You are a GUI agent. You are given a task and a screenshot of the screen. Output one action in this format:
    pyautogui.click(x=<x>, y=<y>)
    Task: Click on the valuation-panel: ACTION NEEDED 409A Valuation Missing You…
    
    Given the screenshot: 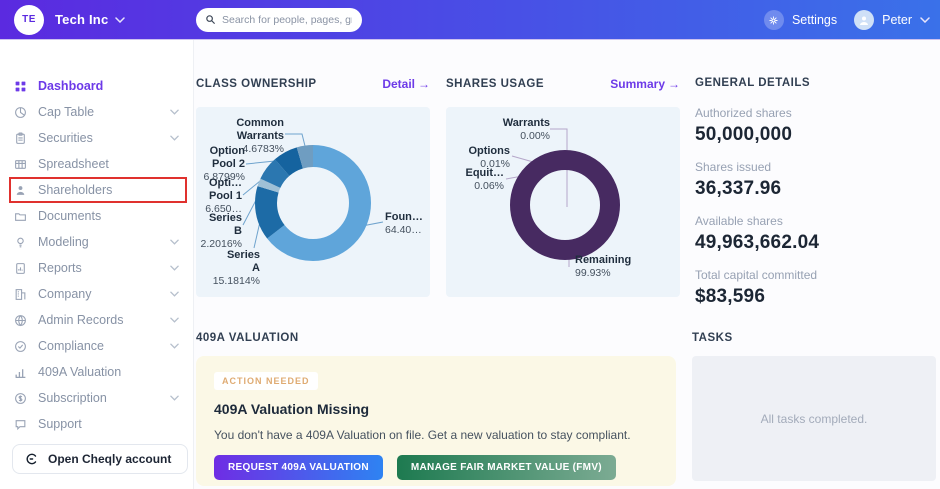 What is the action you would take?
    pyautogui.click(x=436, y=421)
    